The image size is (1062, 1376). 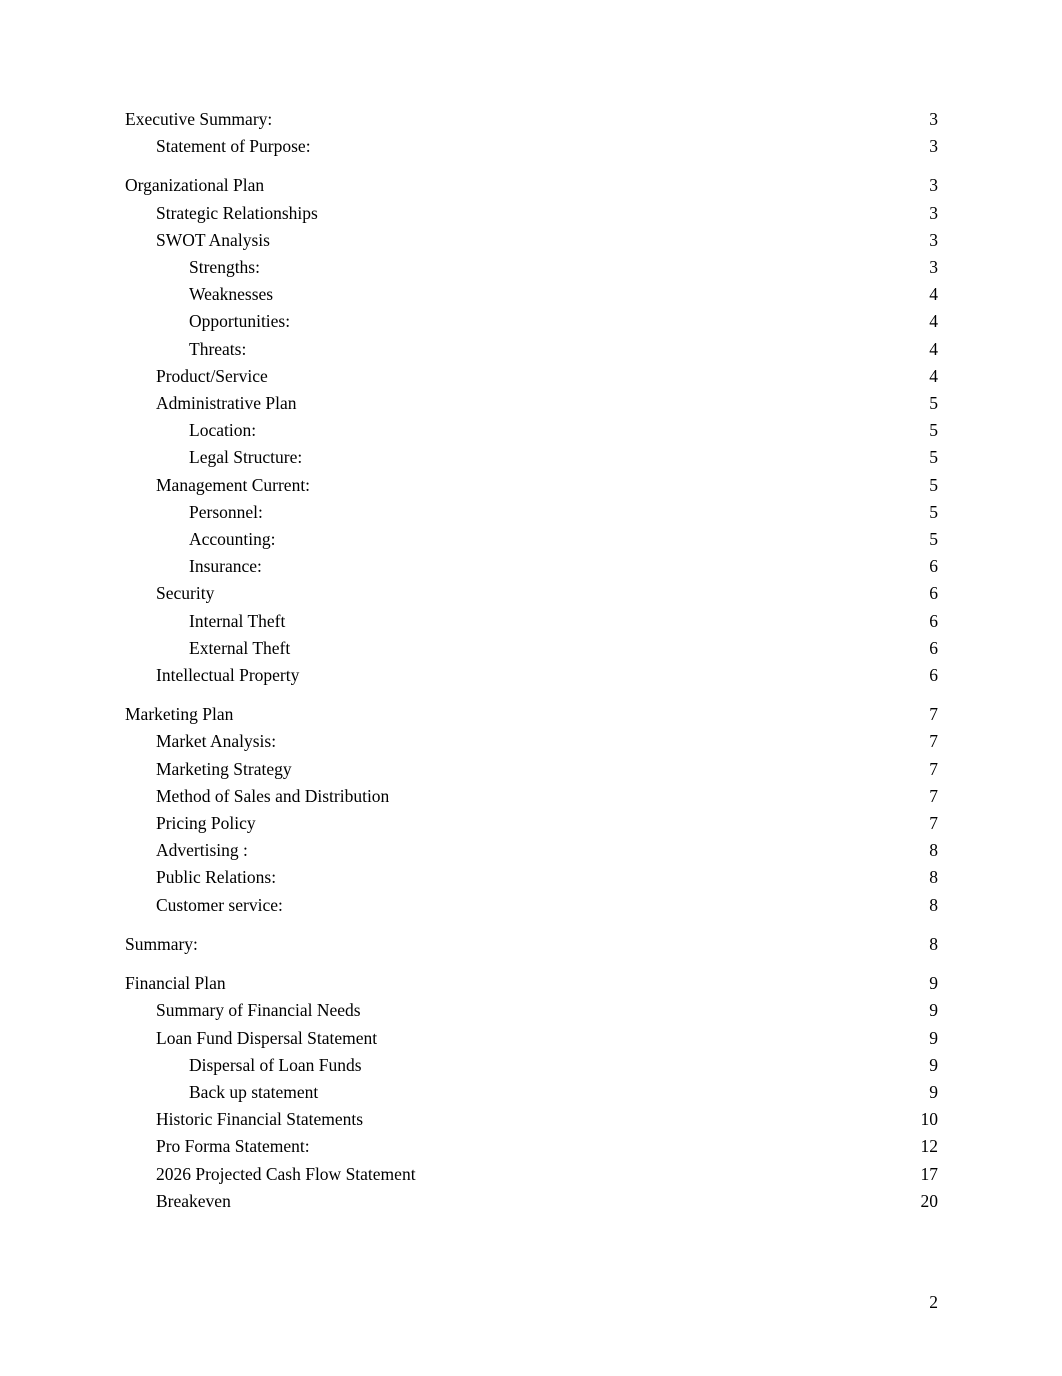 What do you see at coordinates (531, 769) in the screenshot?
I see `toc-entry: Marketing Strategy 7` at bounding box center [531, 769].